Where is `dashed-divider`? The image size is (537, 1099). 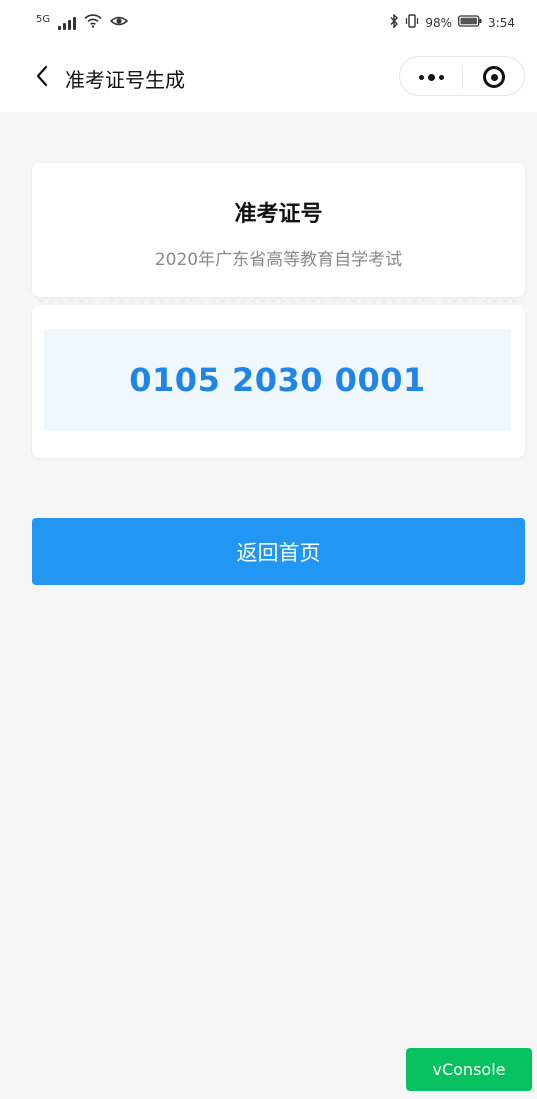
dashed-divider is located at coordinates (278, 301).